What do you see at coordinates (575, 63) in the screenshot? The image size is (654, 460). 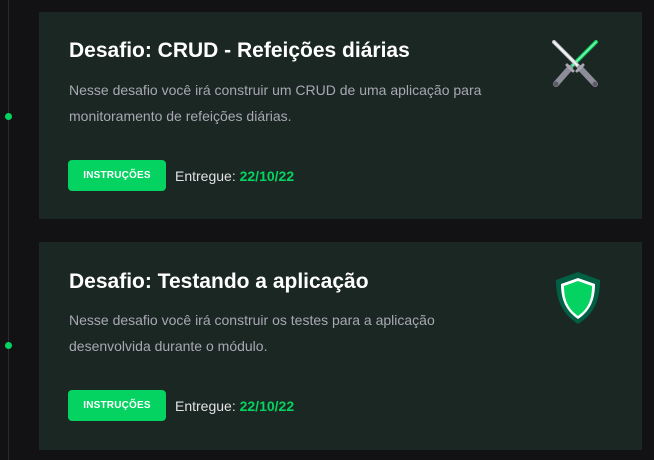 I see `crossed-lightsabers-icon` at bounding box center [575, 63].